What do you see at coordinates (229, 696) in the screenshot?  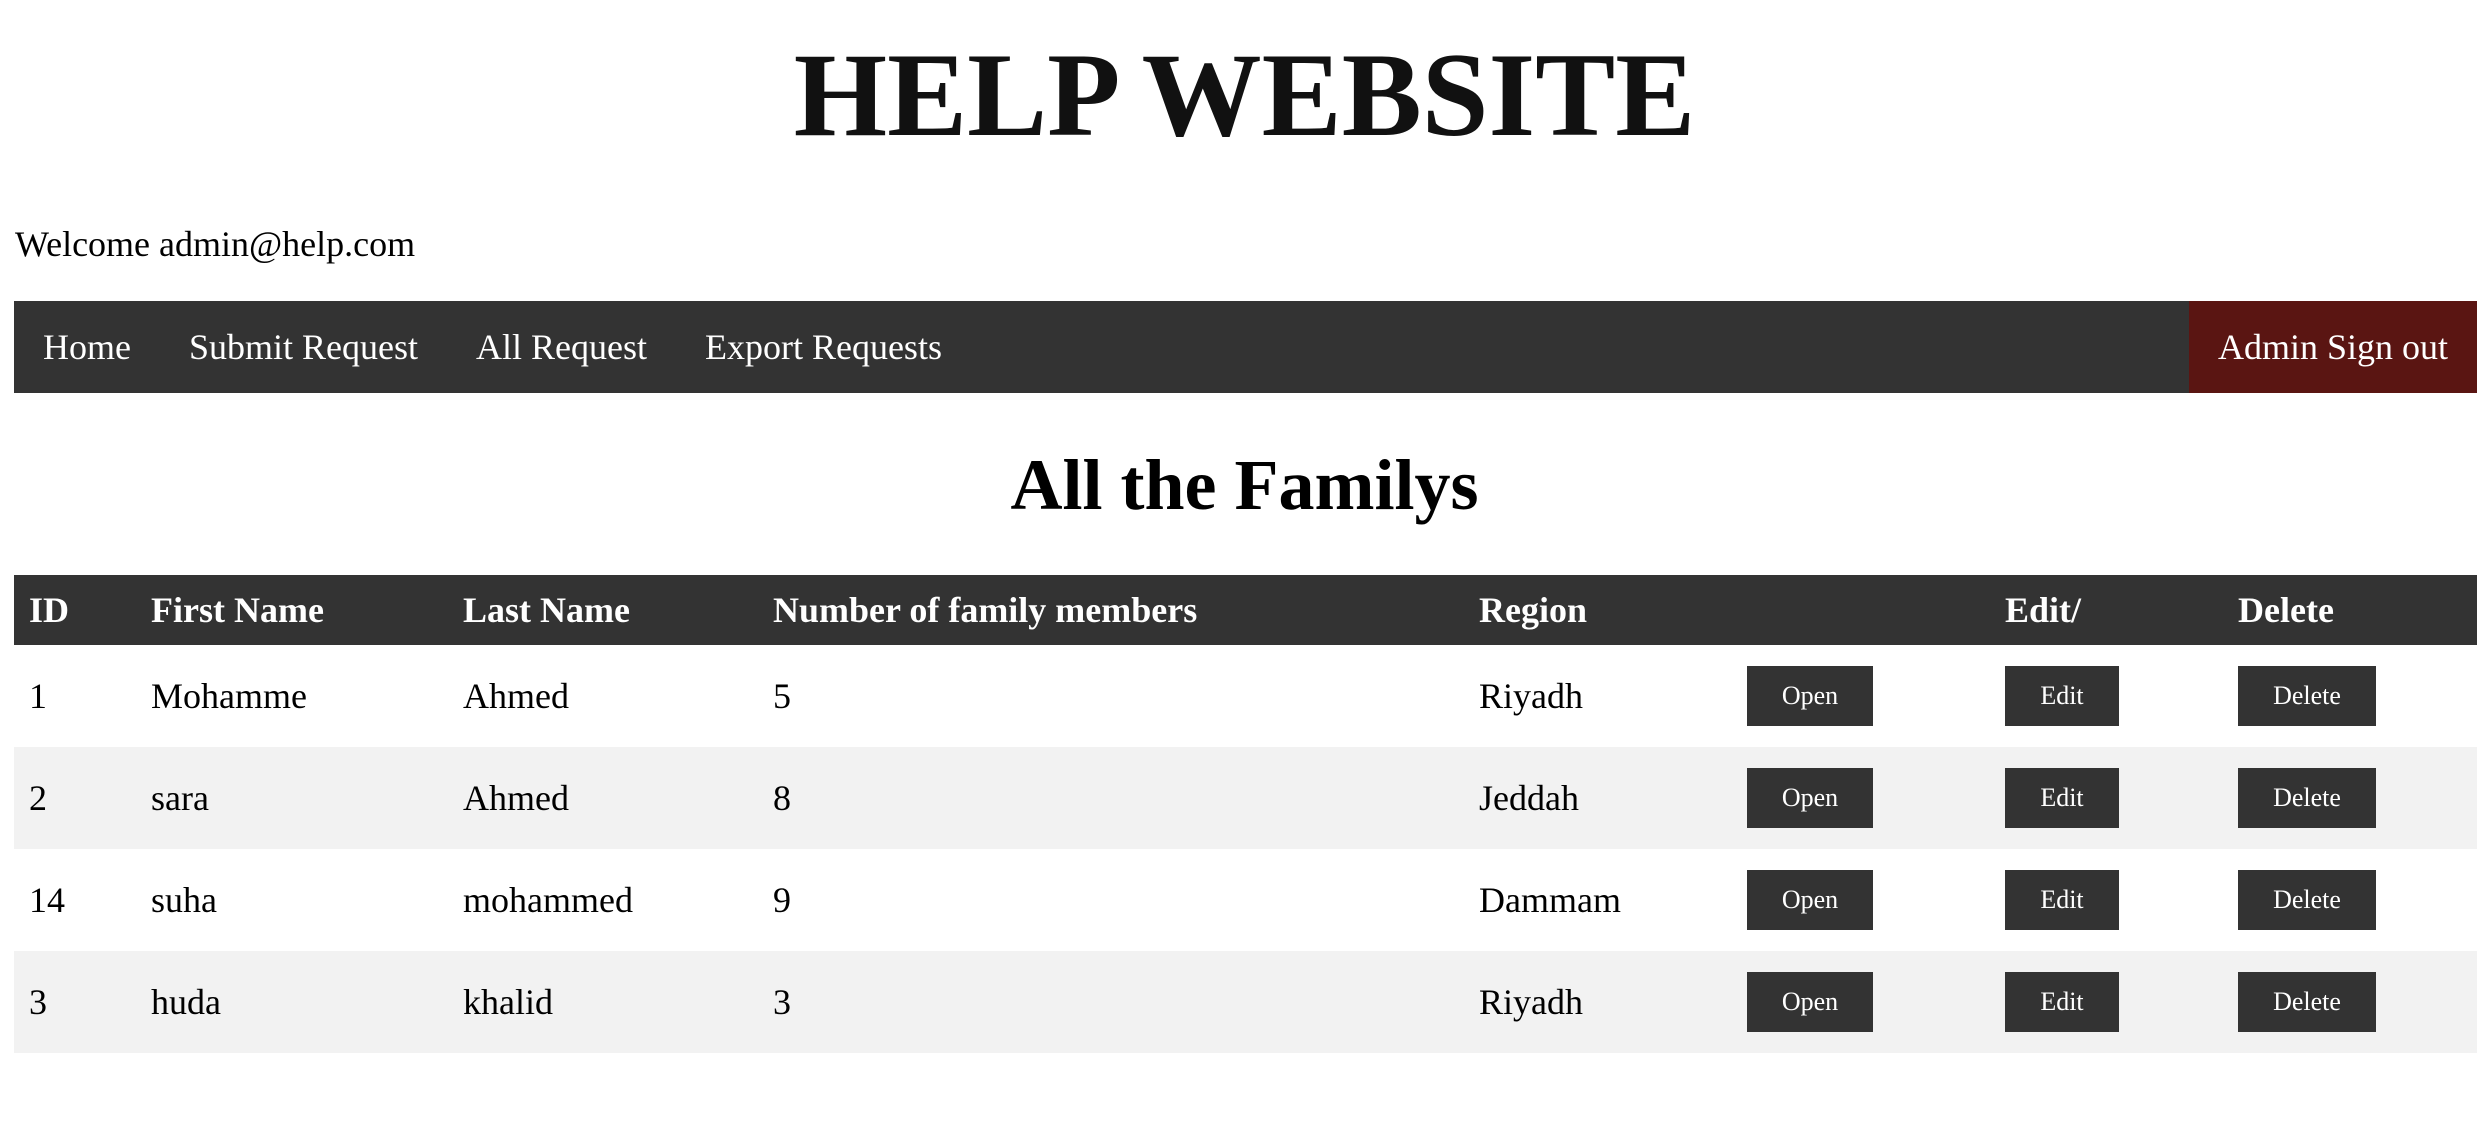 I see `cell-first-name: Mohamme` at bounding box center [229, 696].